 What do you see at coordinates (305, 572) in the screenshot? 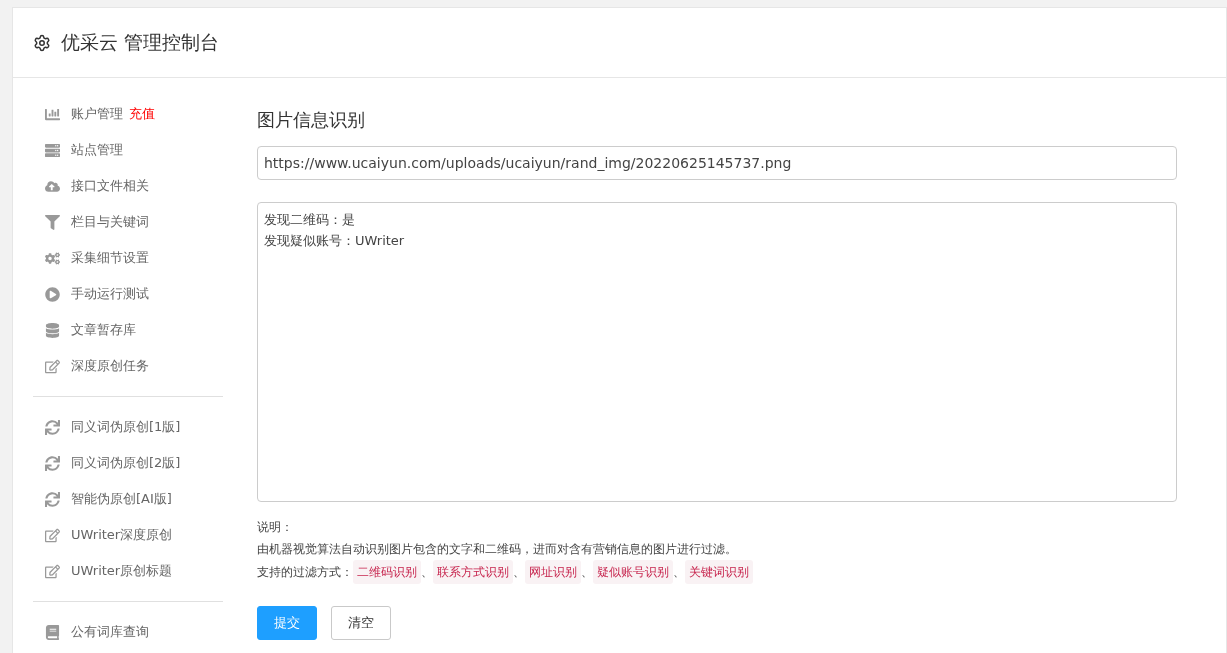
I see `methods-label: 支持的过滤方式：` at bounding box center [305, 572].